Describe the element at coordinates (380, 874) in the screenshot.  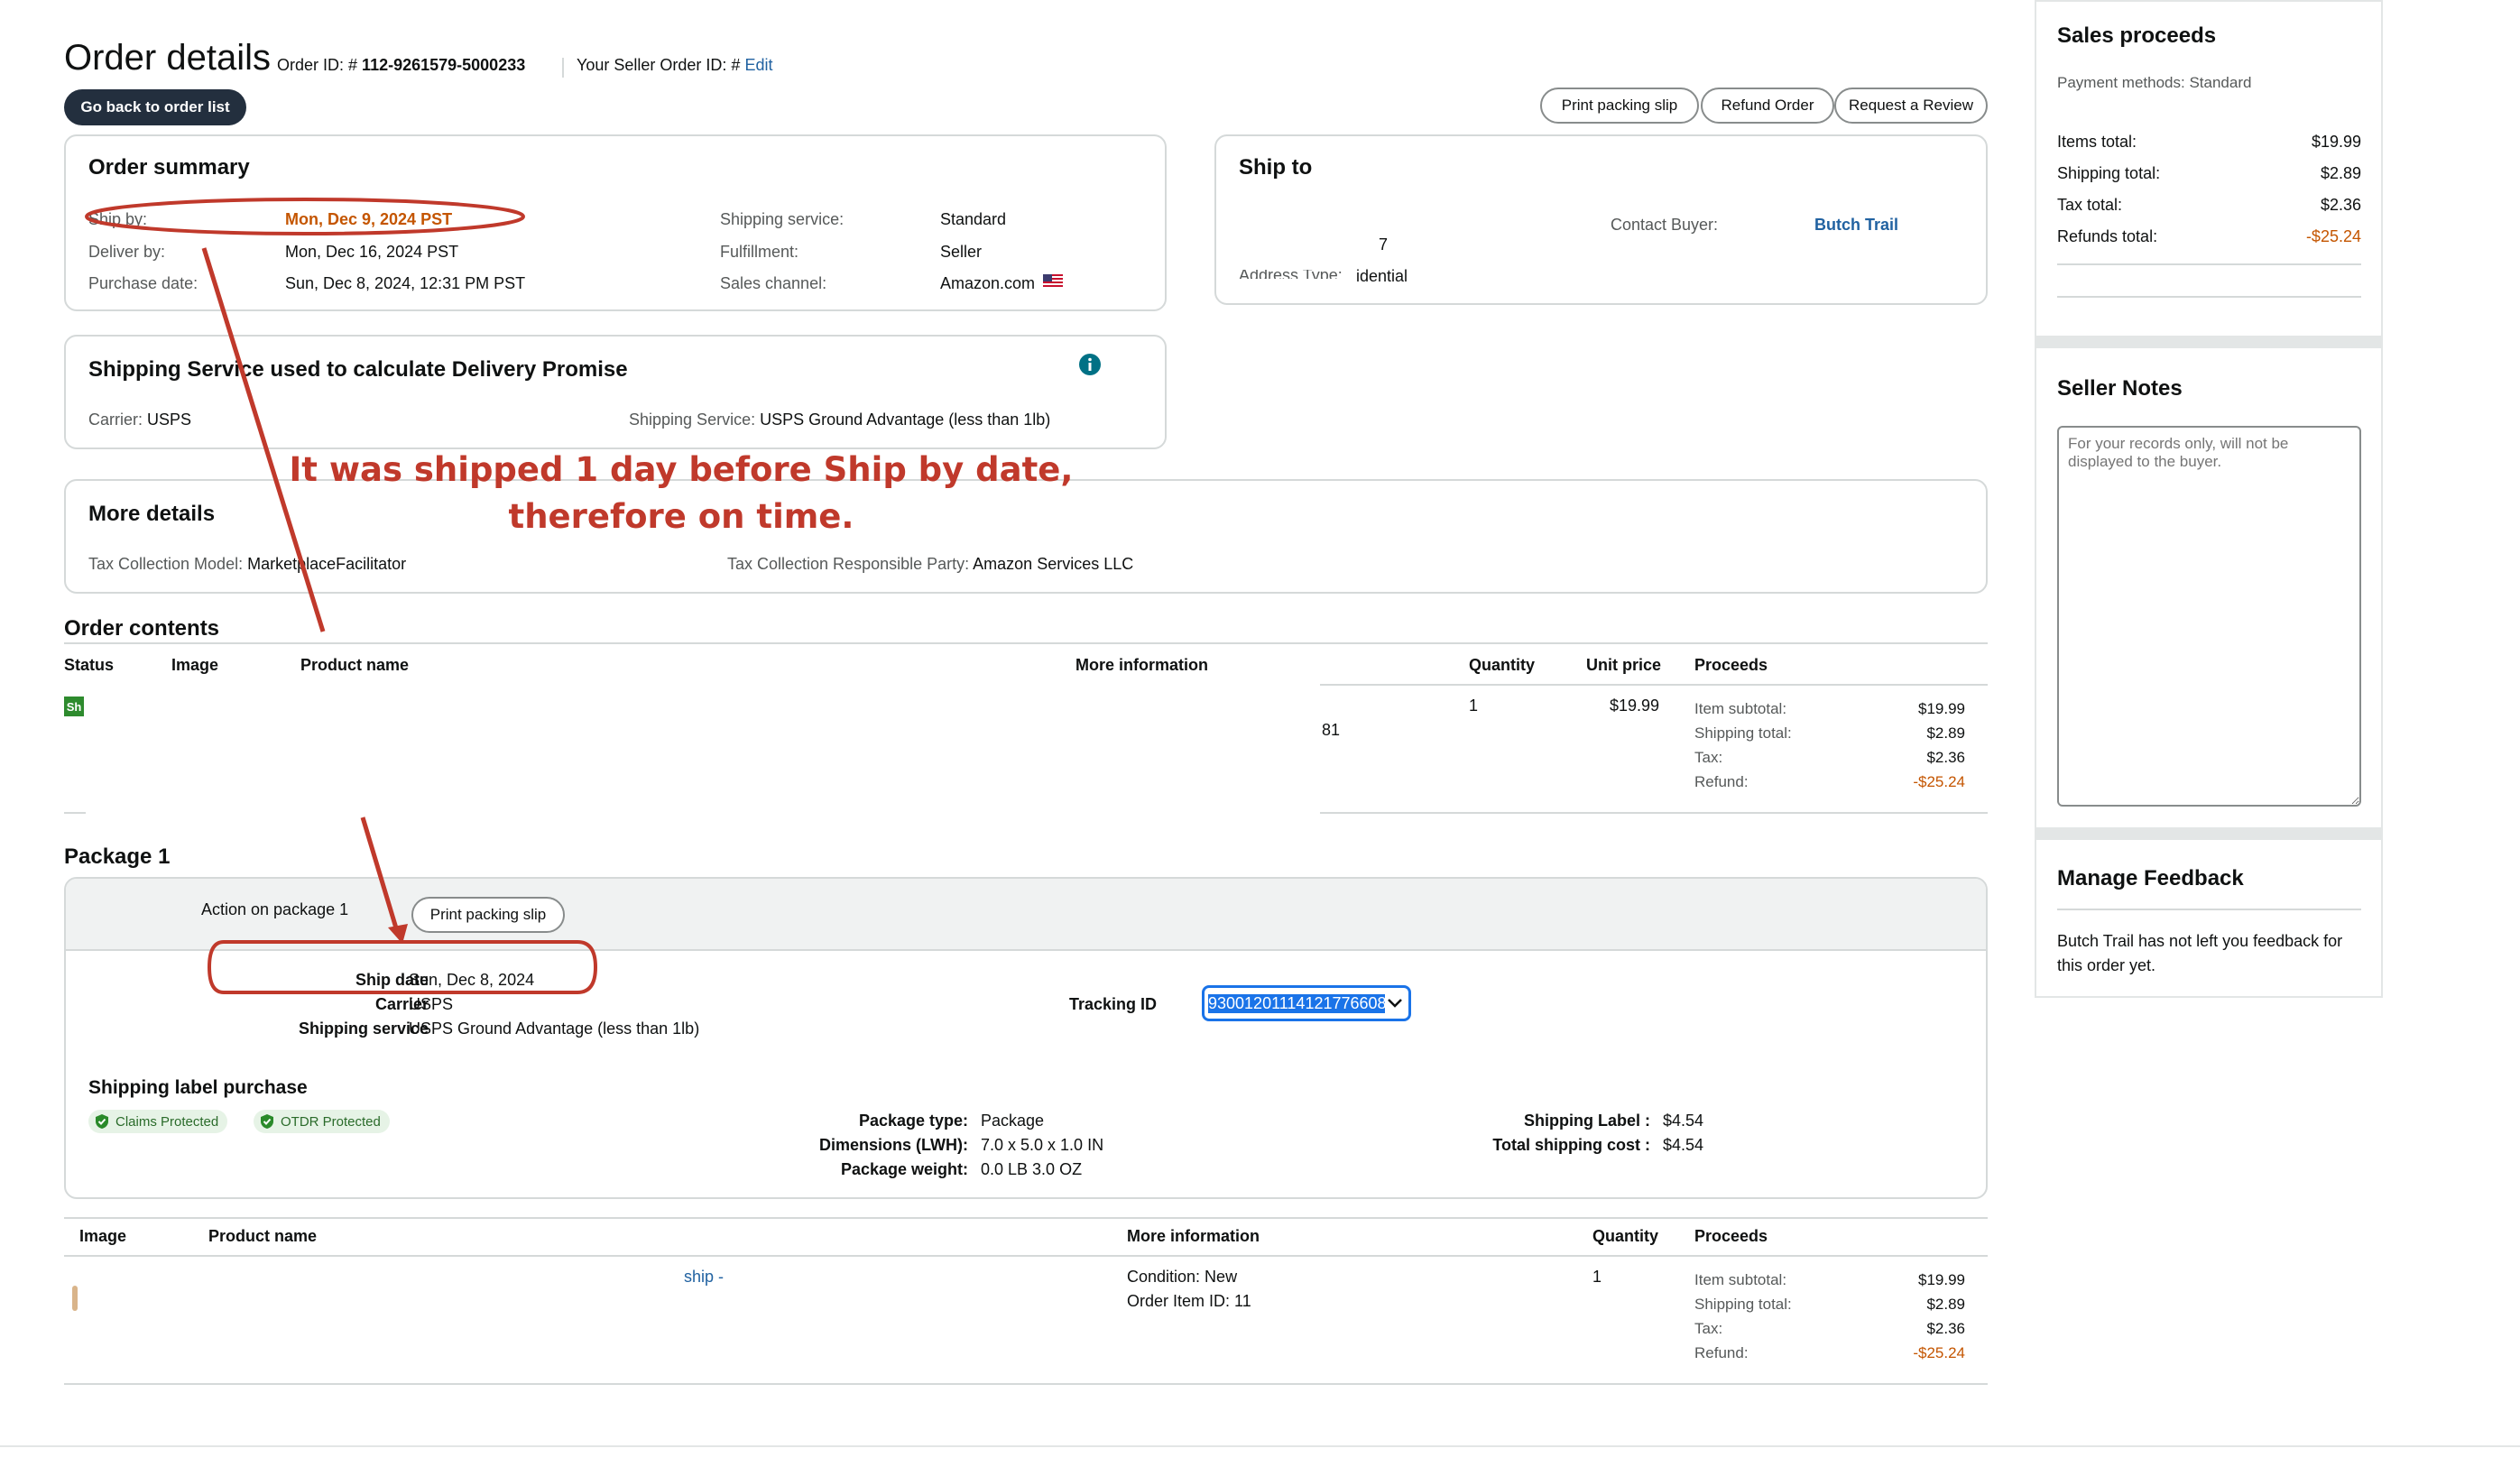
I see `annotation-arrow-line-lower` at that location.